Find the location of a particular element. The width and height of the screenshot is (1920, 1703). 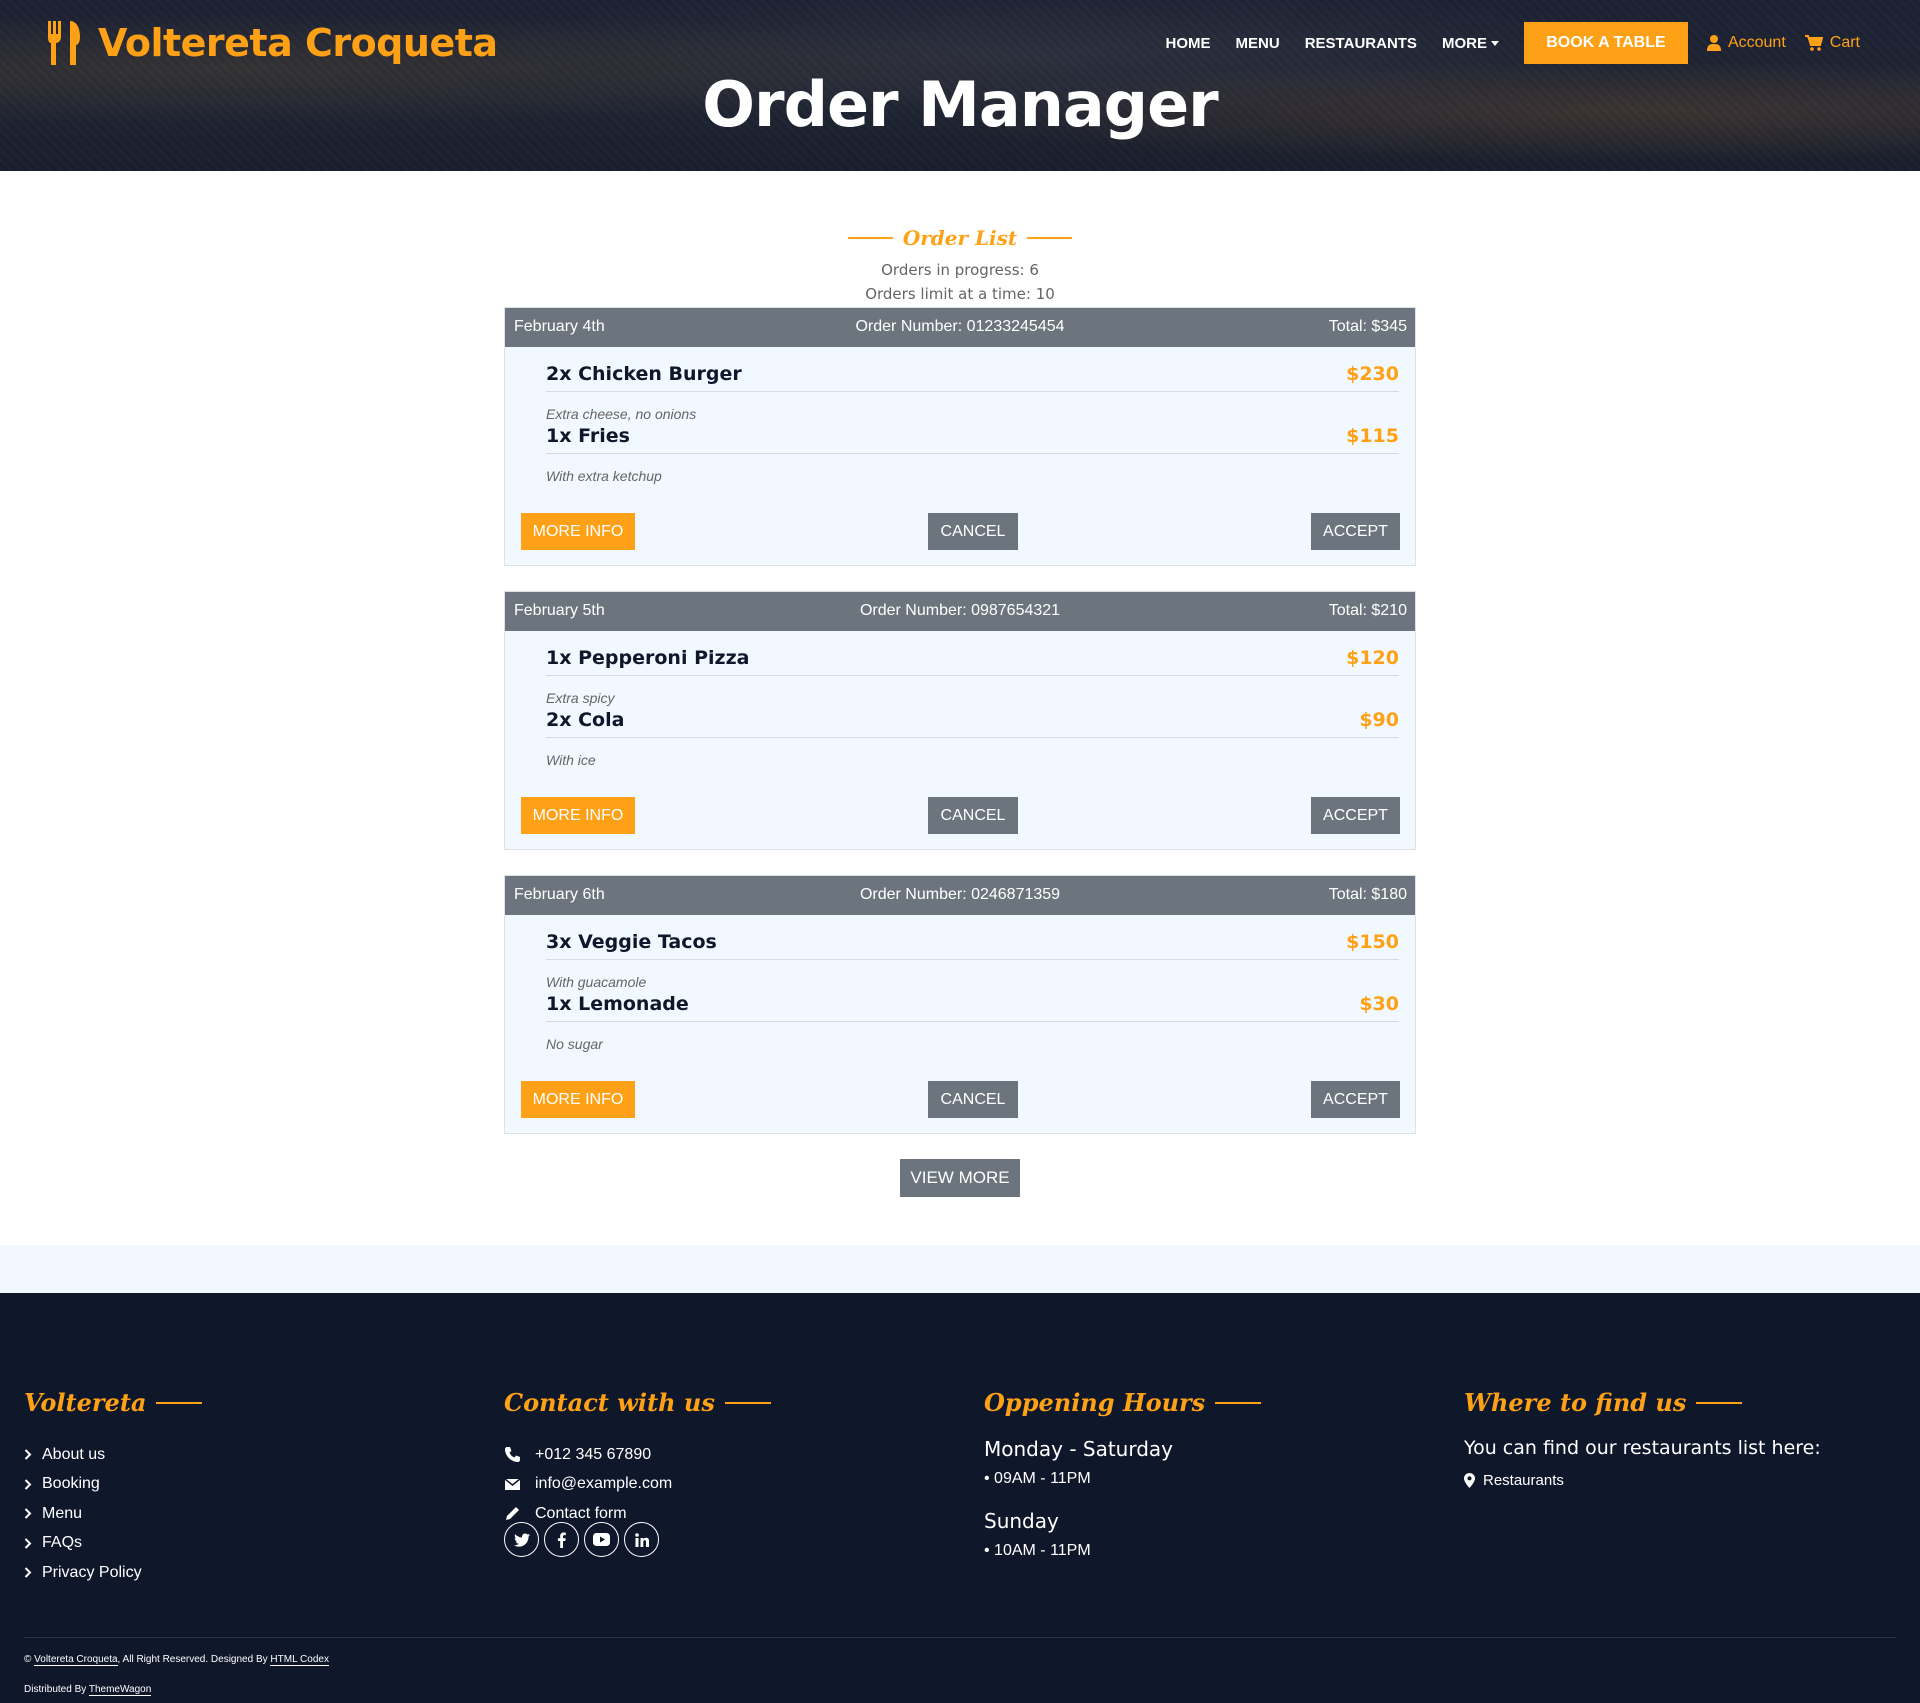

view-more-button: VIEW MORE is located at coordinates (960, 1178).